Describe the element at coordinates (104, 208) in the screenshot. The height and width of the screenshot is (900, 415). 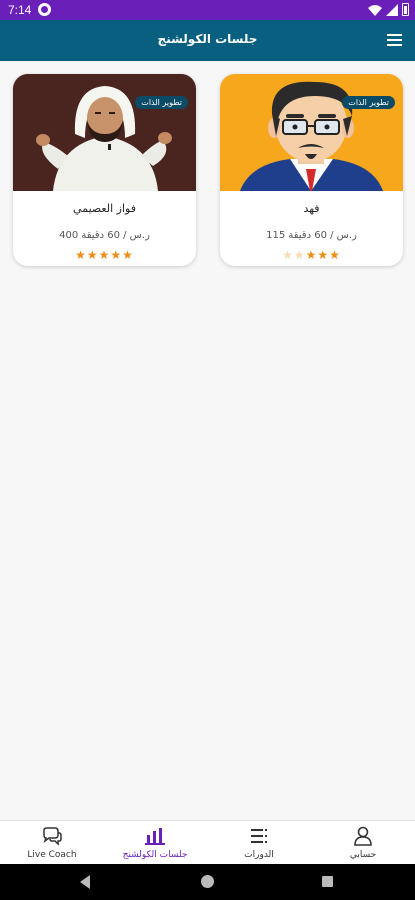
I see `coach-name: فواز العصيمي` at that location.